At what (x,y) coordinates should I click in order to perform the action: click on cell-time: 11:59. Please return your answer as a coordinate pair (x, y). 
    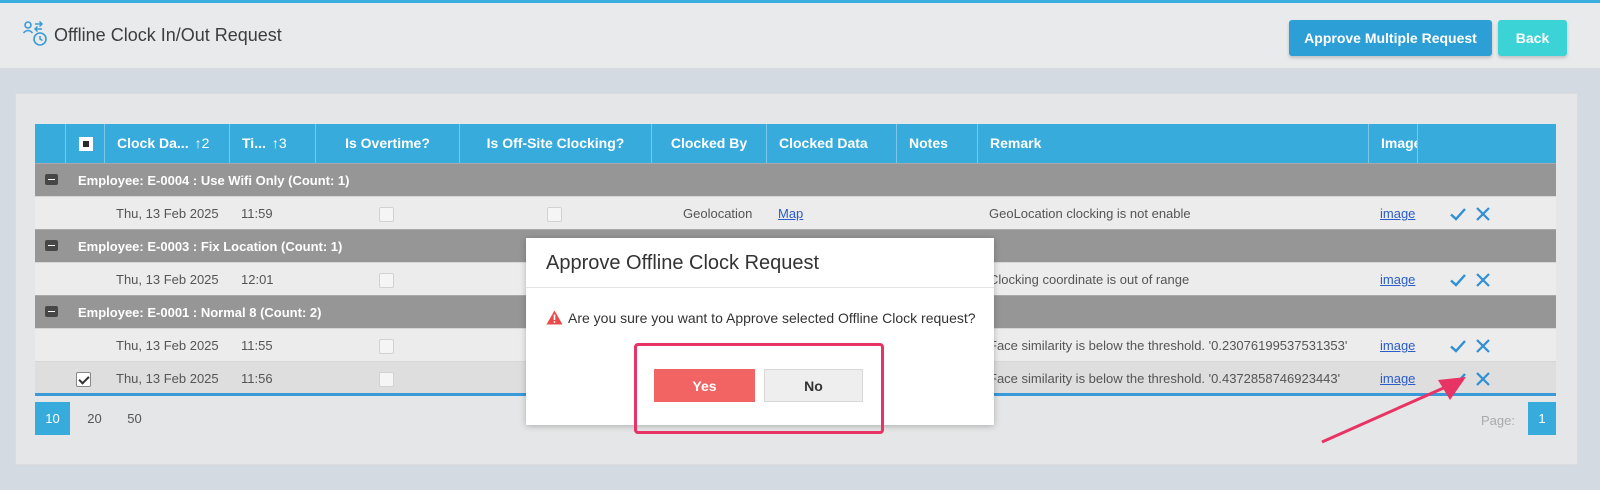
    Looking at the image, I should click on (257, 213).